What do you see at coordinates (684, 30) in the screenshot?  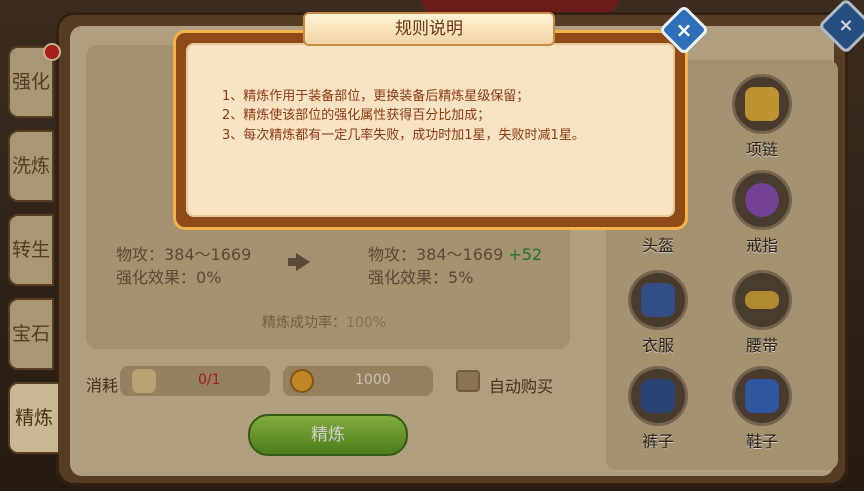 I see `close-icon: ×` at bounding box center [684, 30].